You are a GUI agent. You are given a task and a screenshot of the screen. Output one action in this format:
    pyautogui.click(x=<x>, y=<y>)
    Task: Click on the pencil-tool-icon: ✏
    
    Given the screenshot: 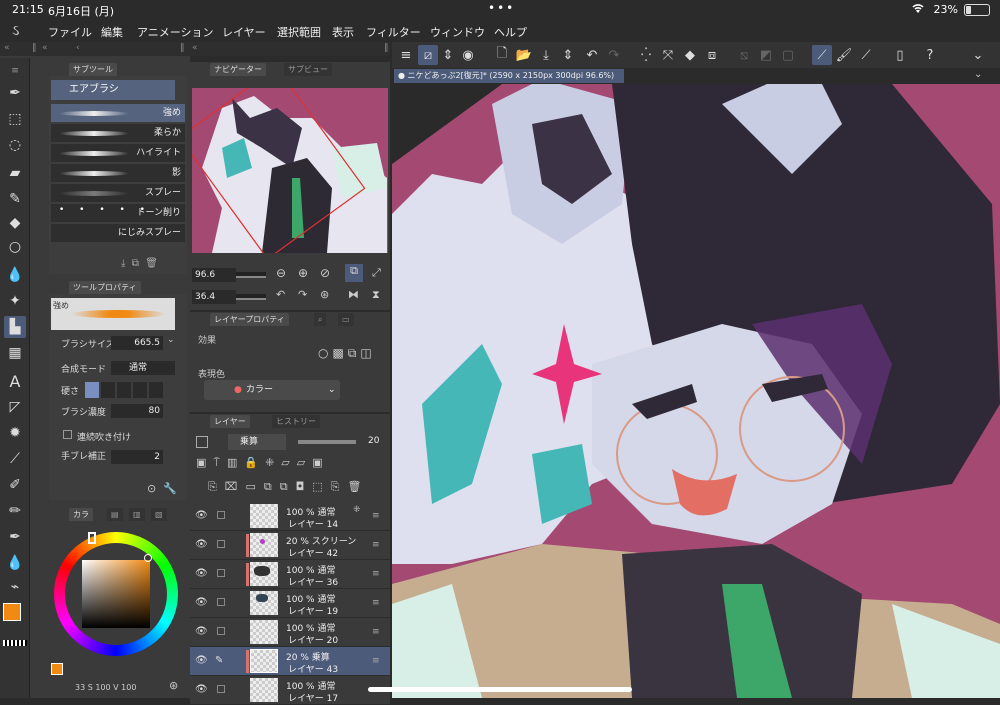 What is the action you would take?
    pyautogui.click(x=15, y=511)
    